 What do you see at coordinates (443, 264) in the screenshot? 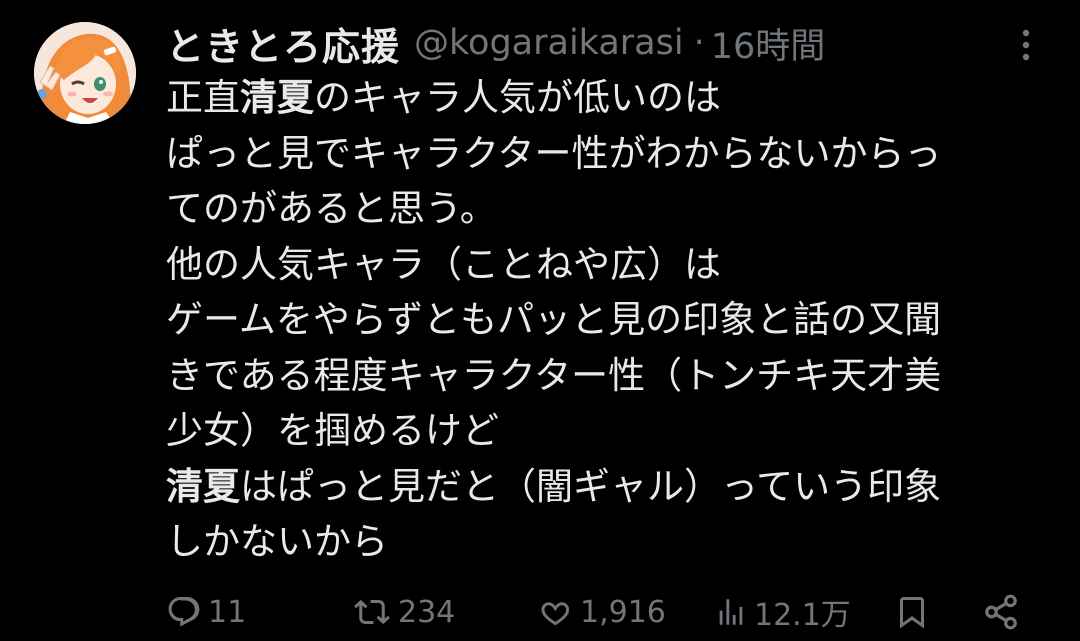
I see `tweet-line: 他の人気キャラ（ことねや広）は` at bounding box center [443, 264].